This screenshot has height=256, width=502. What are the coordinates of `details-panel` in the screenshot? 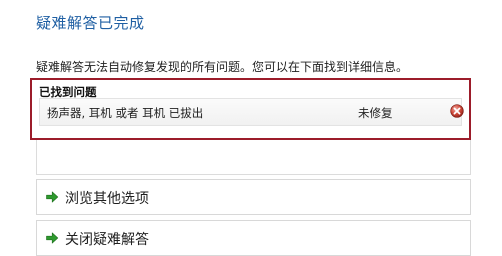 It's located at (253, 157).